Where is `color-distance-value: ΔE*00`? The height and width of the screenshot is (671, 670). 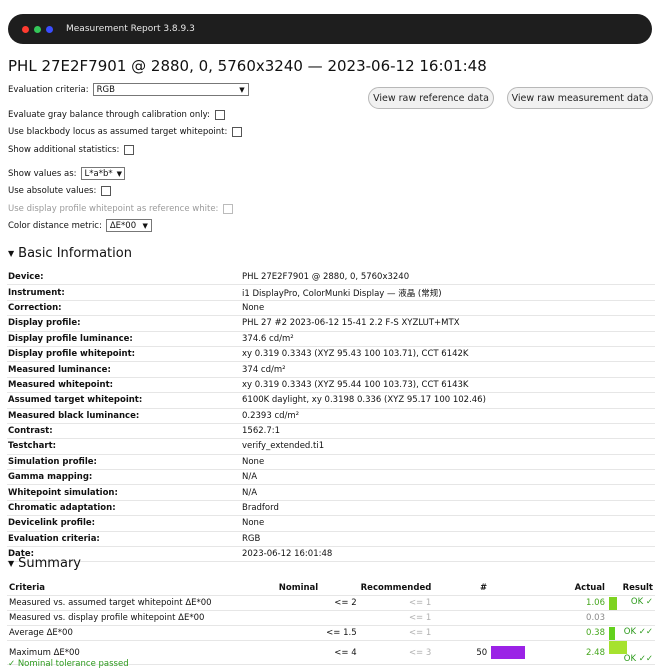
color-distance-value: ΔE*00 is located at coordinates (123, 225).